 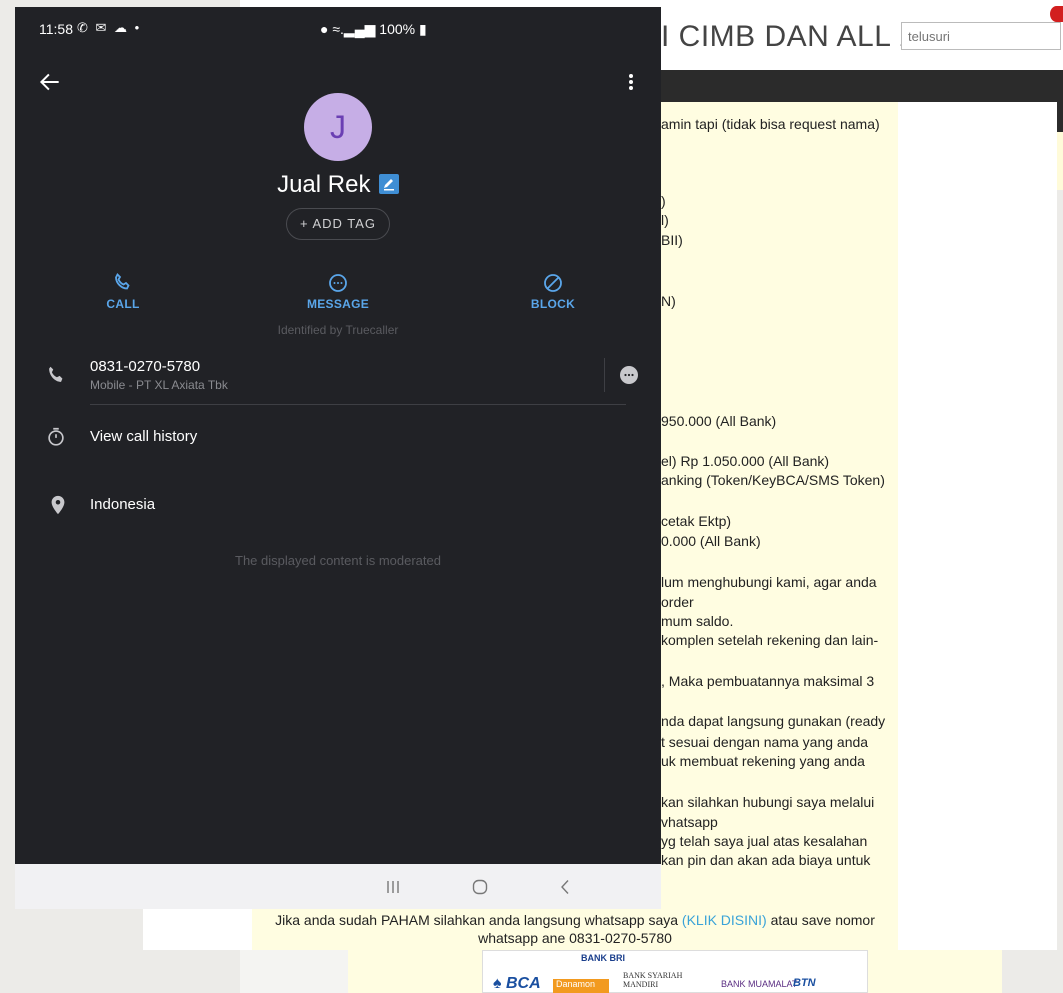 What do you see at coordinates (773, 480) in the screenshot?
I see `web-content-line: anking (Token/KeyBCA/SMS Token)` at bounding box center [773, 480].